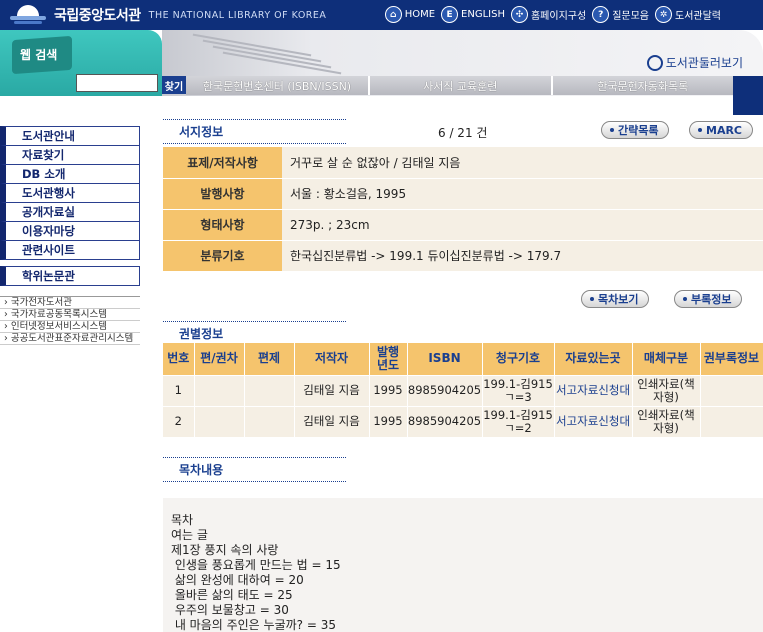  Describe the element at coordinates (253, 625) in the screenshot. I see `toc-line: 내 마음의 주인은 누굴까? = 35` at that location.